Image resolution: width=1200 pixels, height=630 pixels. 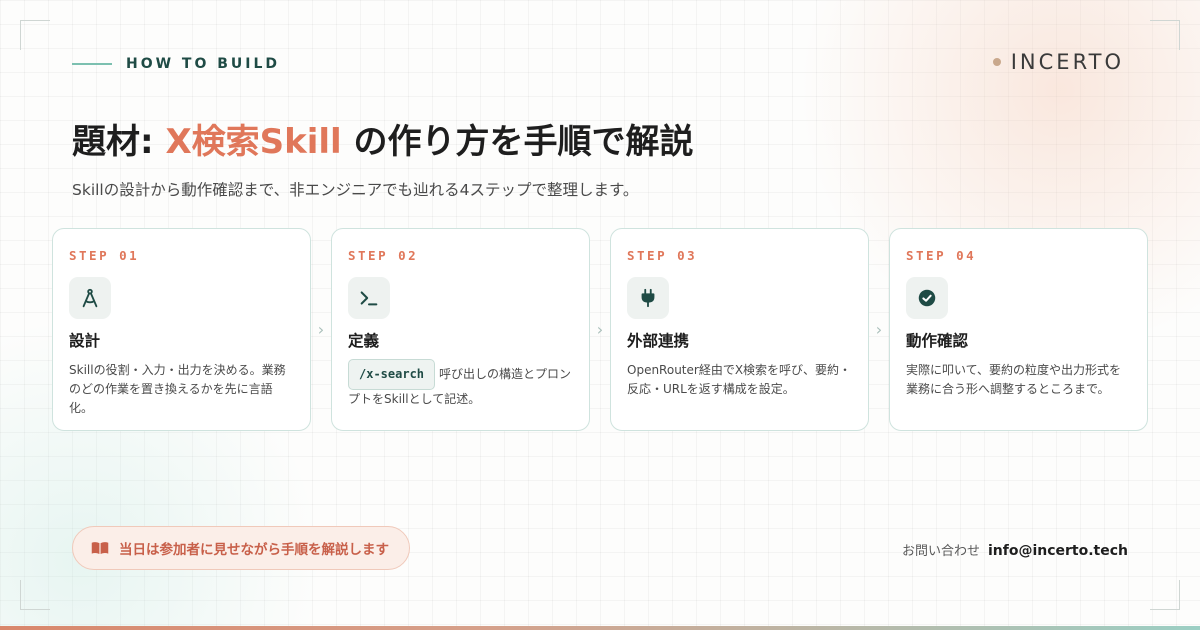 What do you see at coordinates (35, 35) in the screenshot?
I see `corner-mark-top-left` at bounding box center [35, 35].